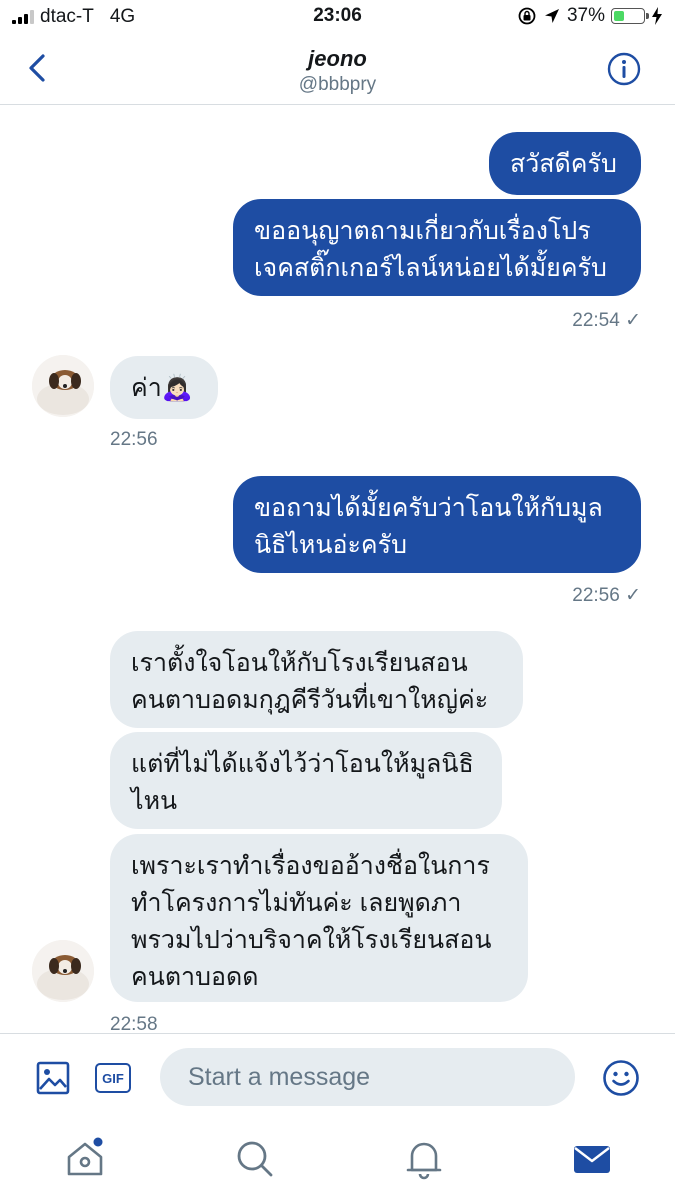 This screenshot has width=675, height=1200. Describe the element at coordinates (424, 1159) in the screenshot. I see `notifications-icon` at that location.